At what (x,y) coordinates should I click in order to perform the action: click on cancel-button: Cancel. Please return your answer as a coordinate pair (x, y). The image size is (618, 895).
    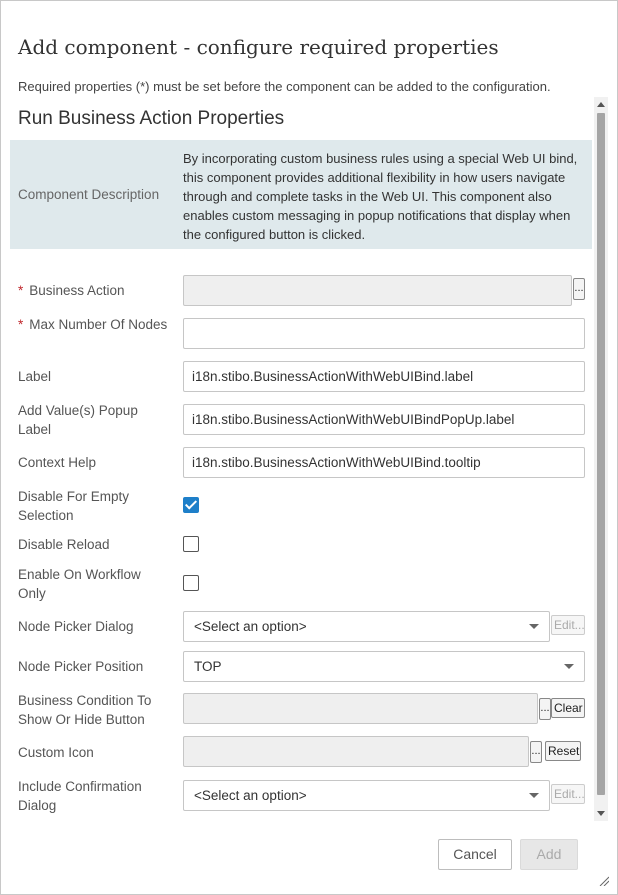
    Looking at the image, I should click on (475, 854).